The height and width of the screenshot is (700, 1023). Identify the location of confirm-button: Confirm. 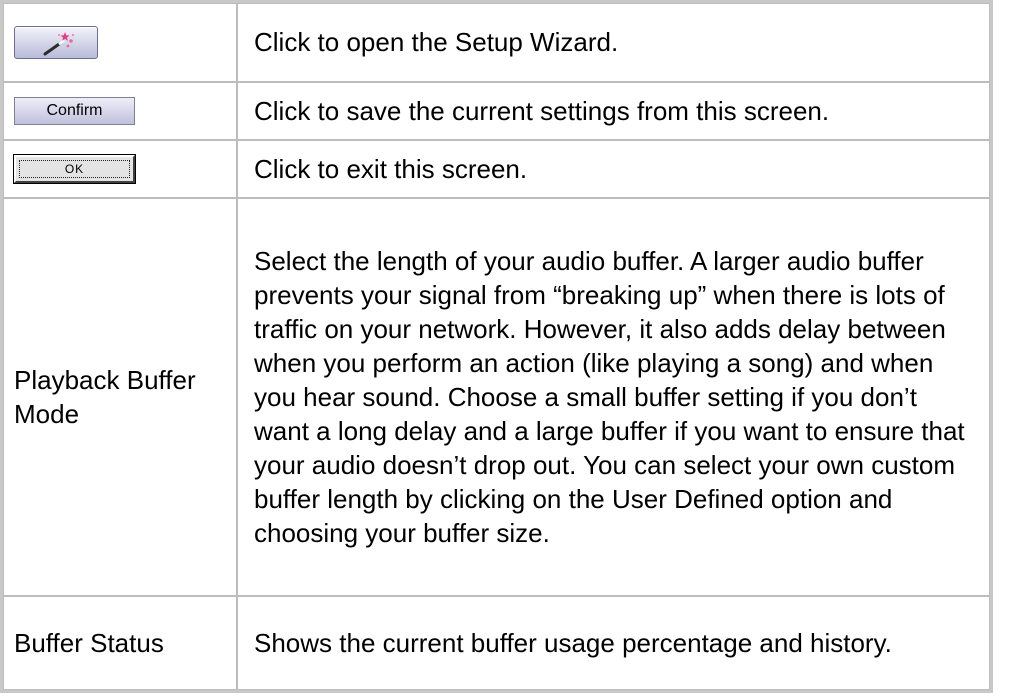
(74, 111).